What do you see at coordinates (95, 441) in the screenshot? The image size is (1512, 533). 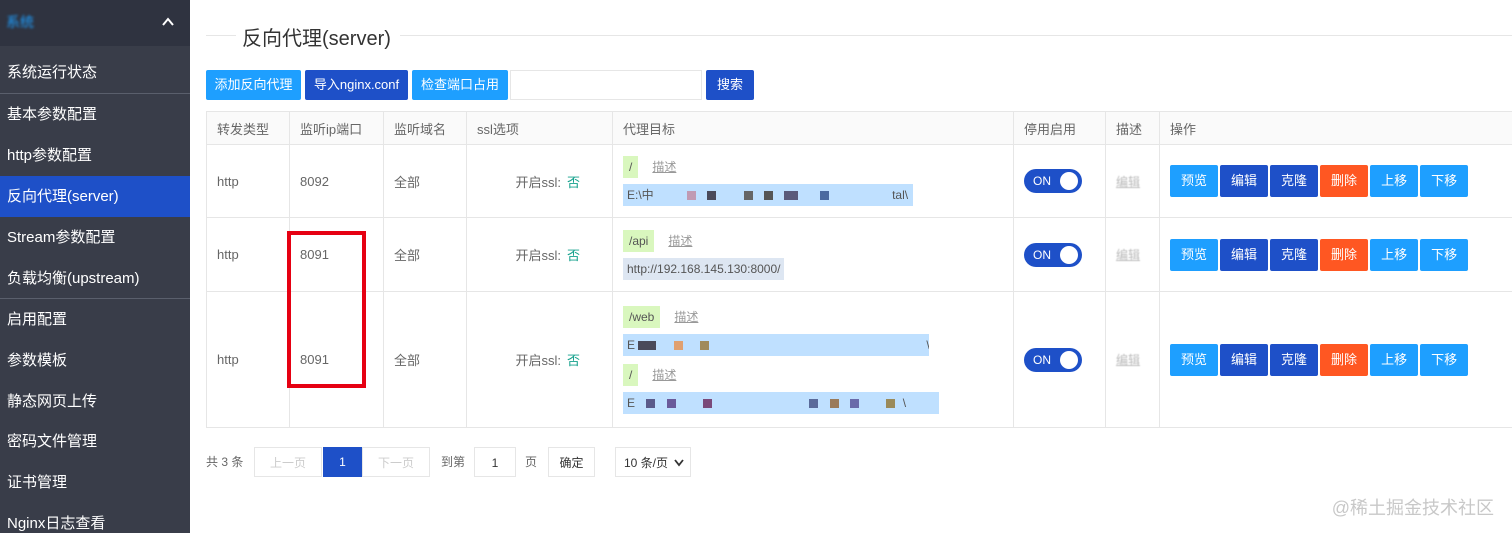 I see `sidebar-item-password-files: 密码文件管理` at bounding box center [95, 441].